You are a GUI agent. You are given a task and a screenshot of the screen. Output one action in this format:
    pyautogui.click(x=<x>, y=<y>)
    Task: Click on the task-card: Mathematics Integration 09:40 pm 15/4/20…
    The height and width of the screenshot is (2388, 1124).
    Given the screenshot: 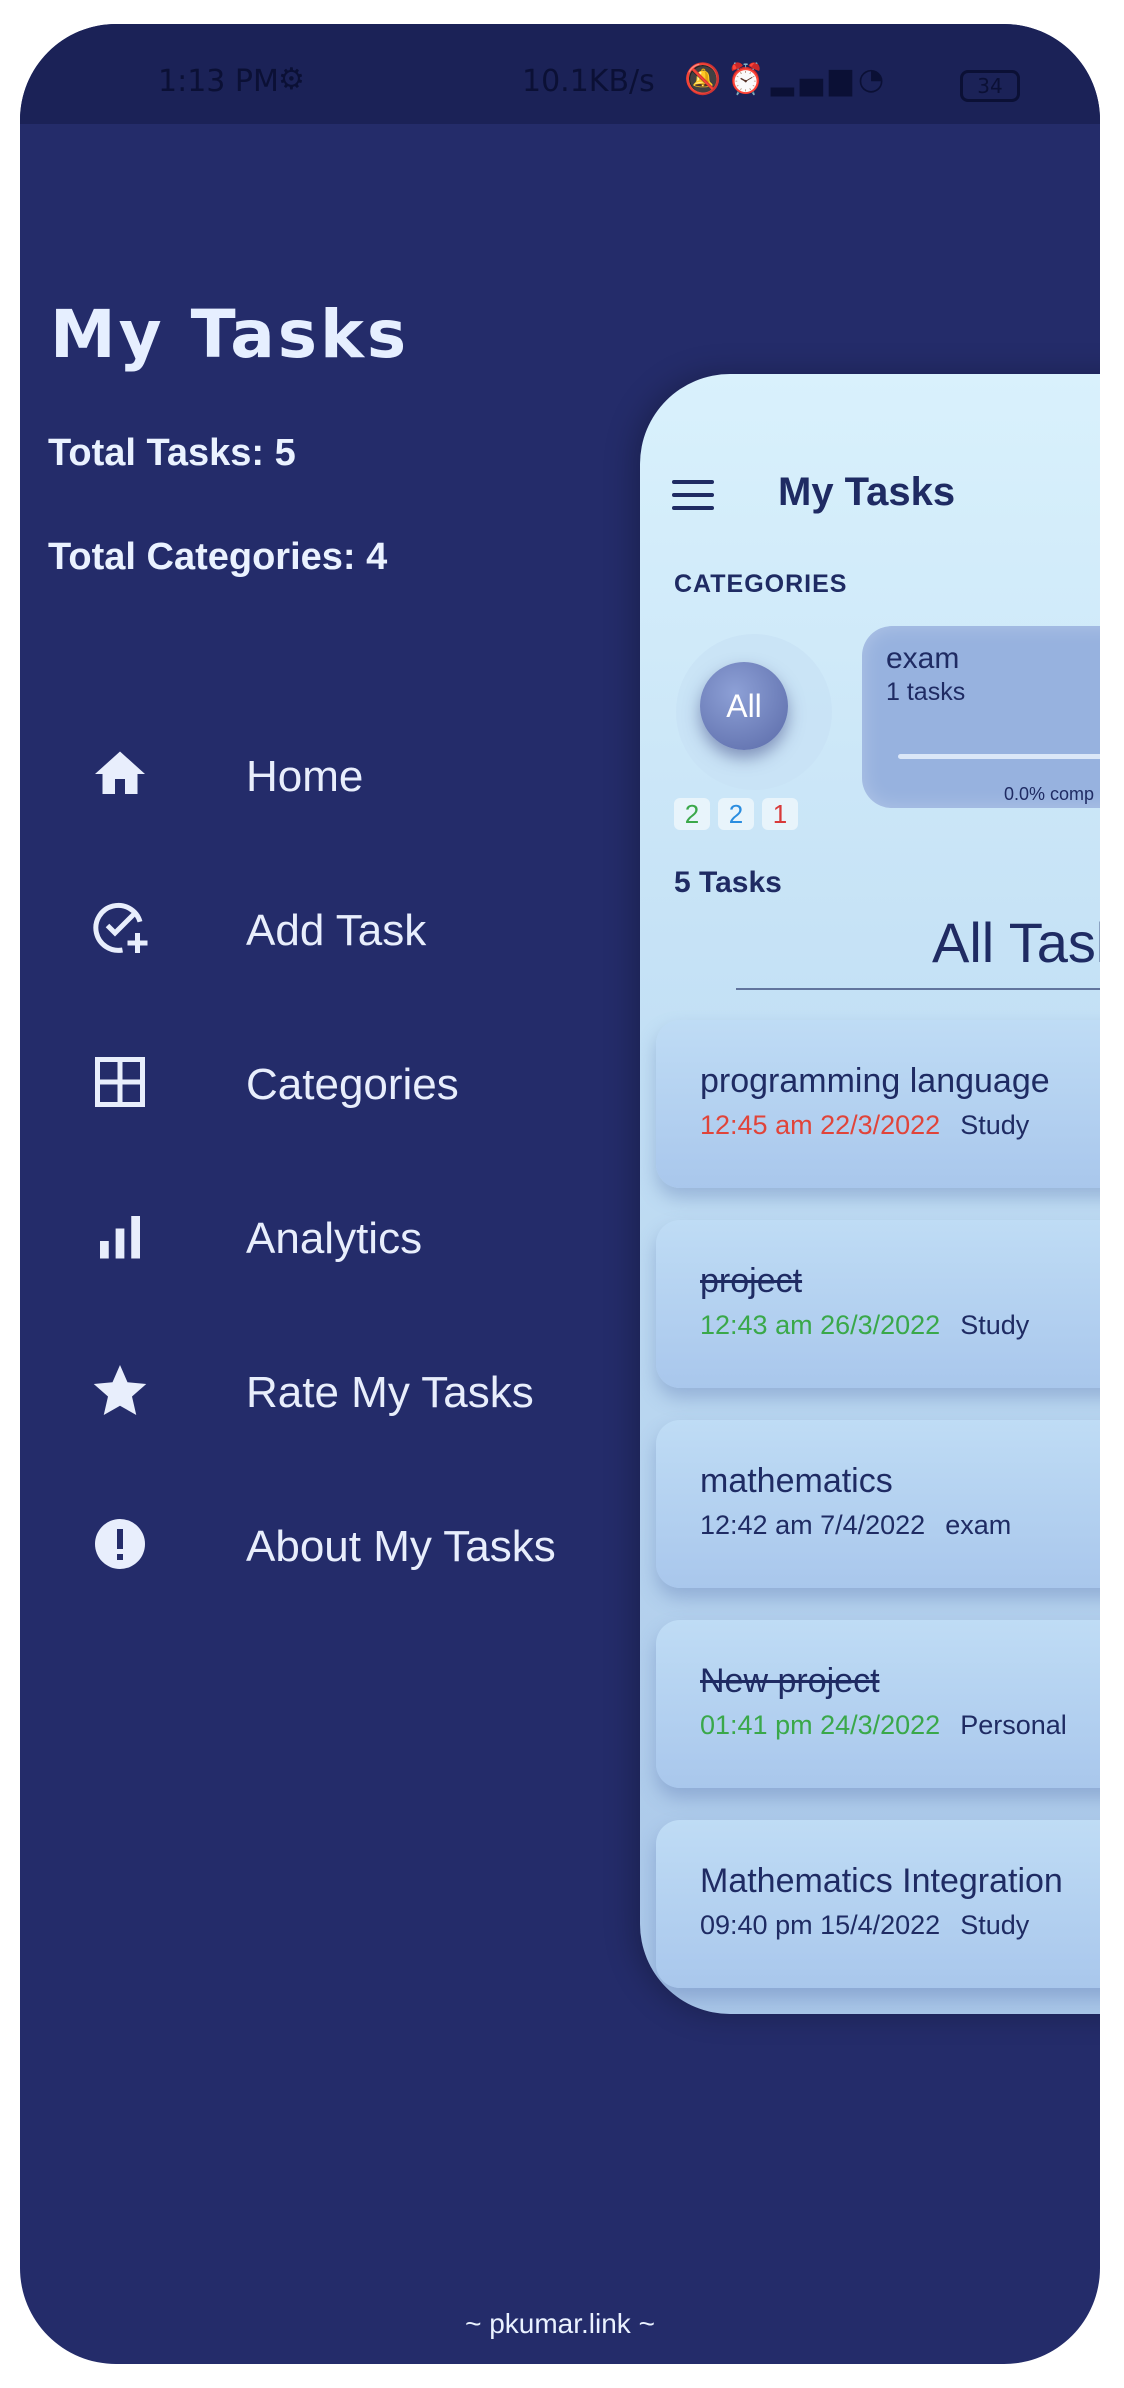 What is the action you would take?
    pyautogui.click(x=878, y=1904)
    